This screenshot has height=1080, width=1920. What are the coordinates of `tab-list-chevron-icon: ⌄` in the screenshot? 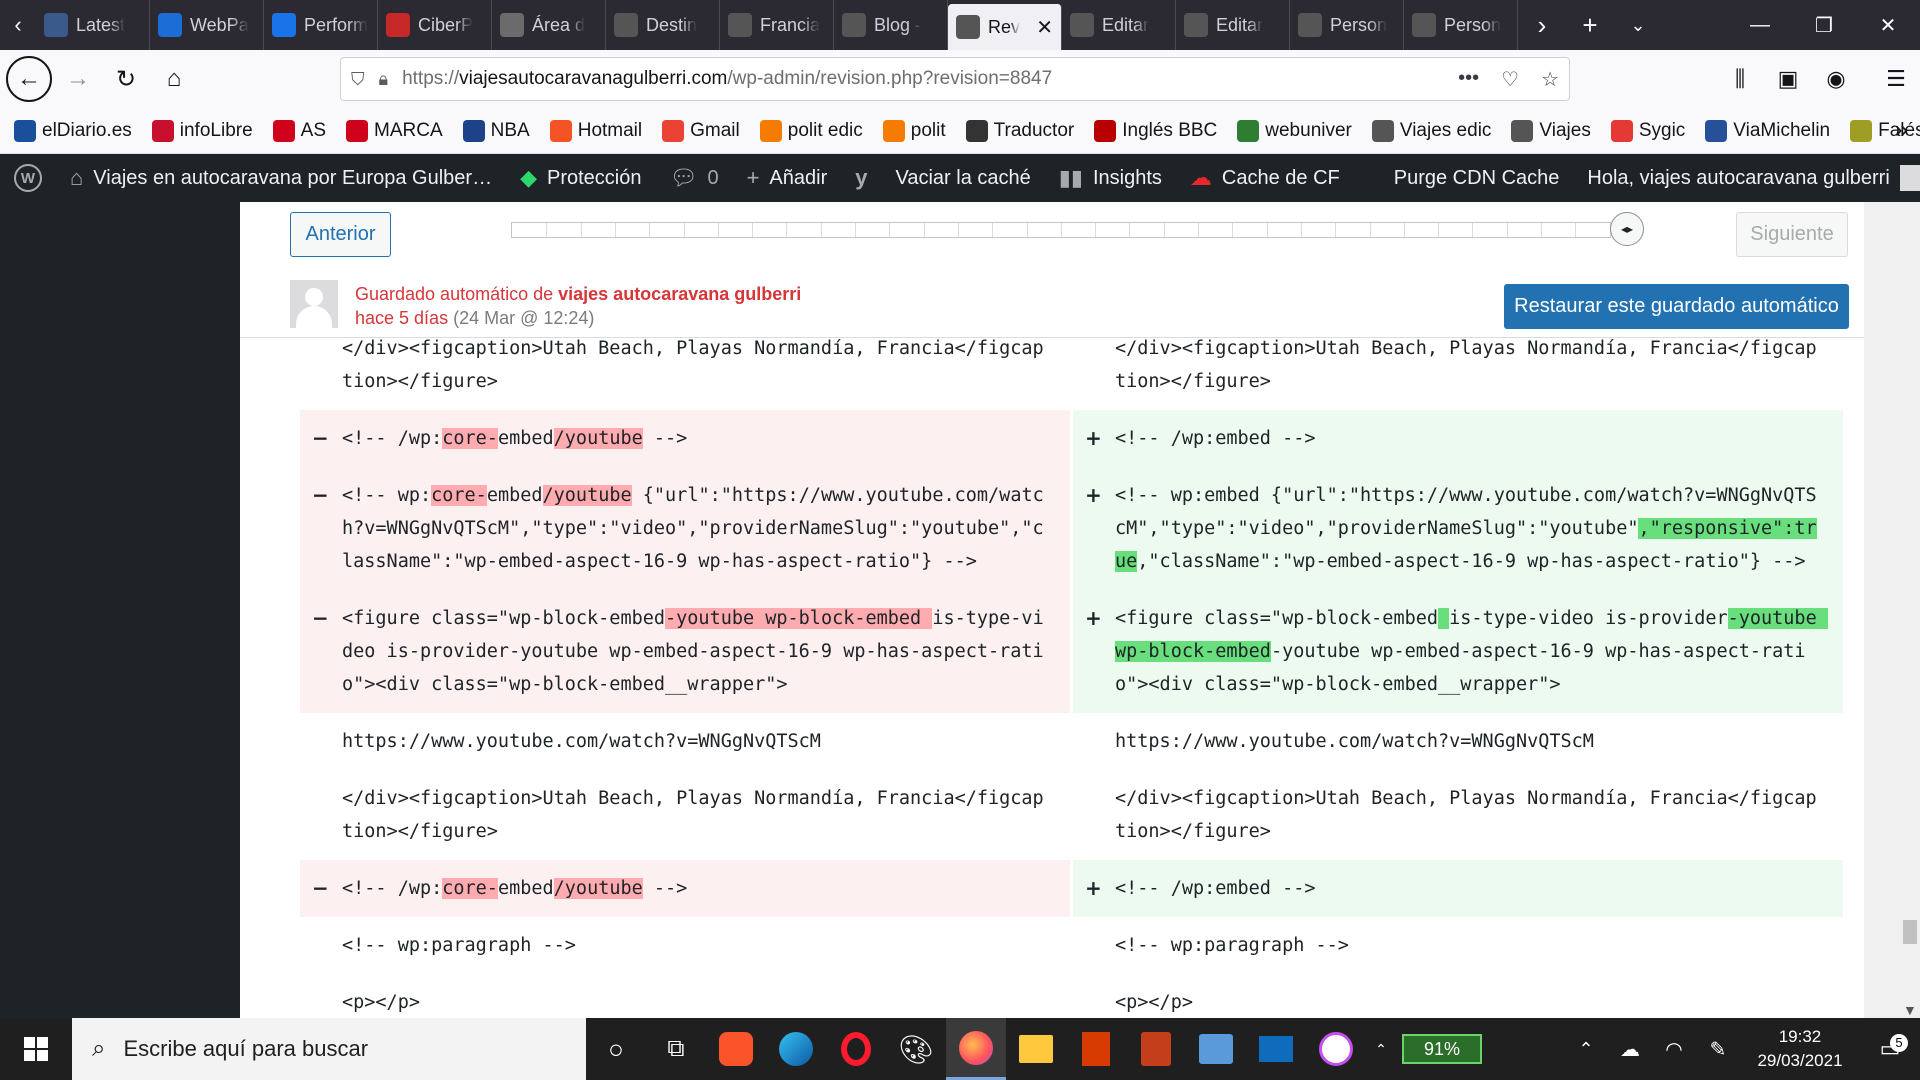 It's located at (1638, 25).